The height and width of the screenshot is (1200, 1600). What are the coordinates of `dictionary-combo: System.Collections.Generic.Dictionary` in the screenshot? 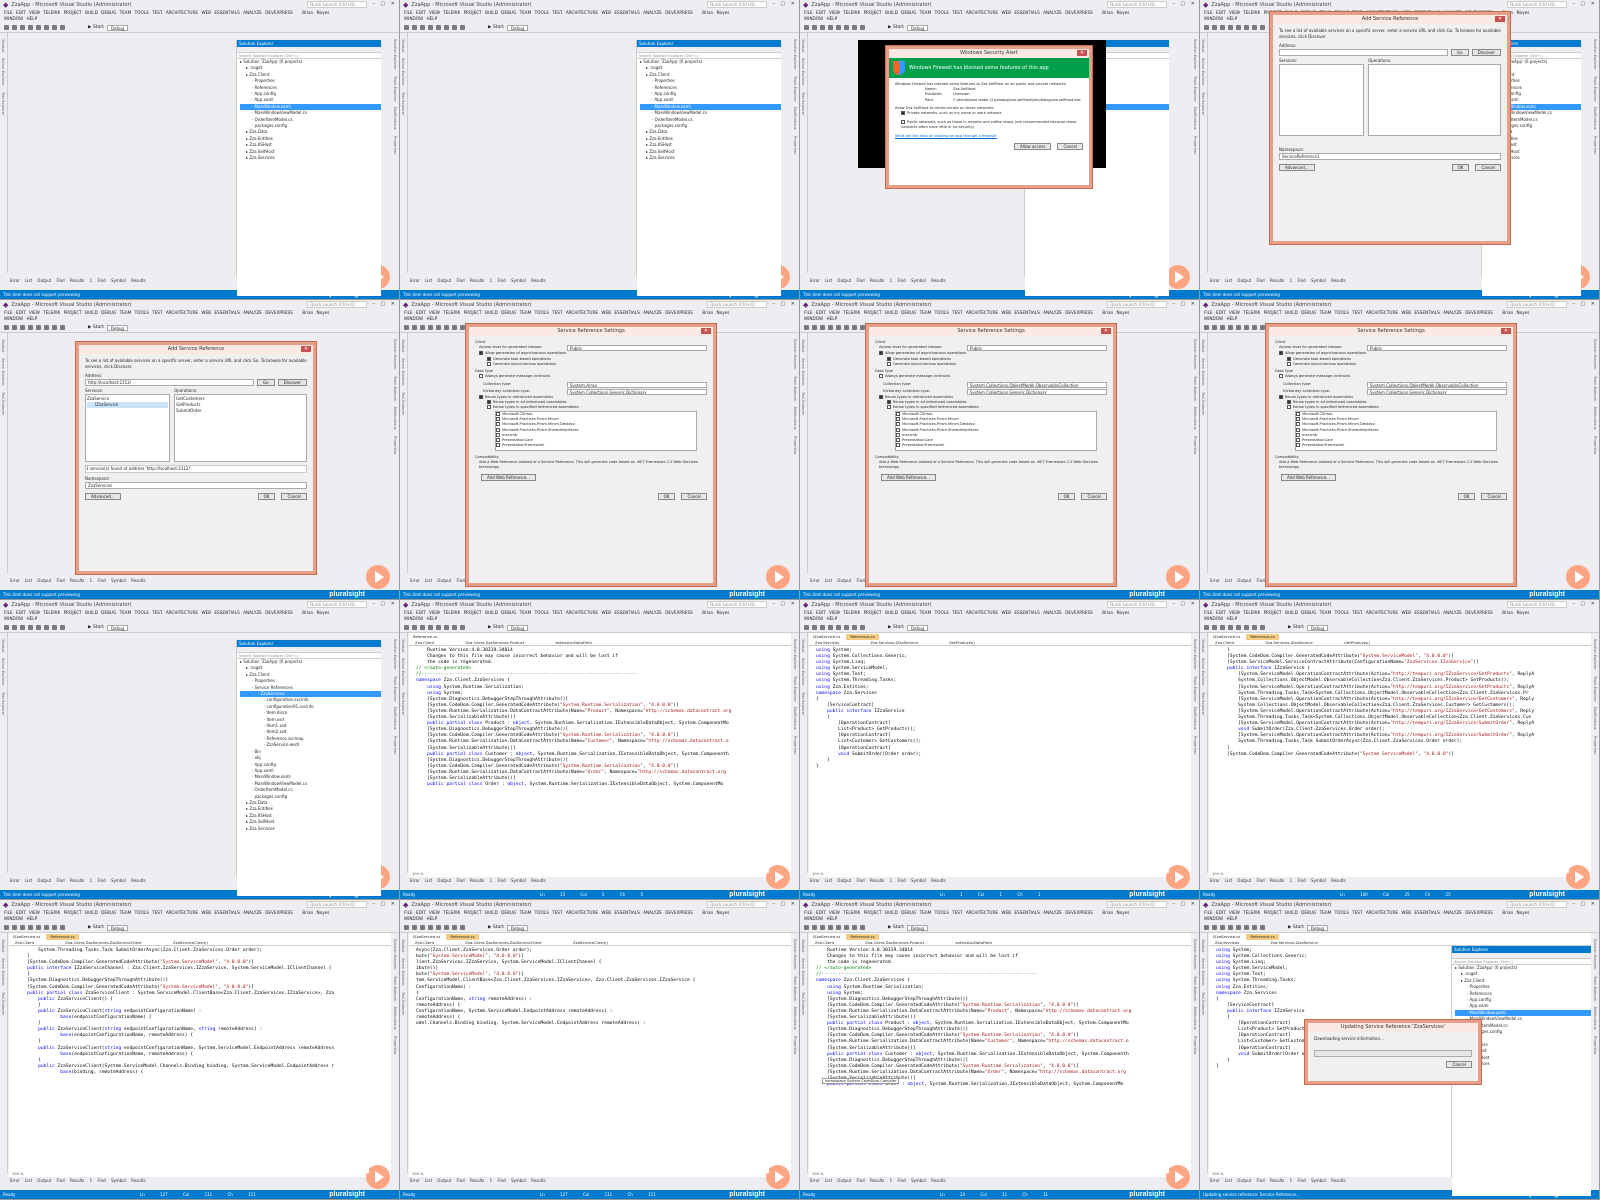 It's located at (637, 391).